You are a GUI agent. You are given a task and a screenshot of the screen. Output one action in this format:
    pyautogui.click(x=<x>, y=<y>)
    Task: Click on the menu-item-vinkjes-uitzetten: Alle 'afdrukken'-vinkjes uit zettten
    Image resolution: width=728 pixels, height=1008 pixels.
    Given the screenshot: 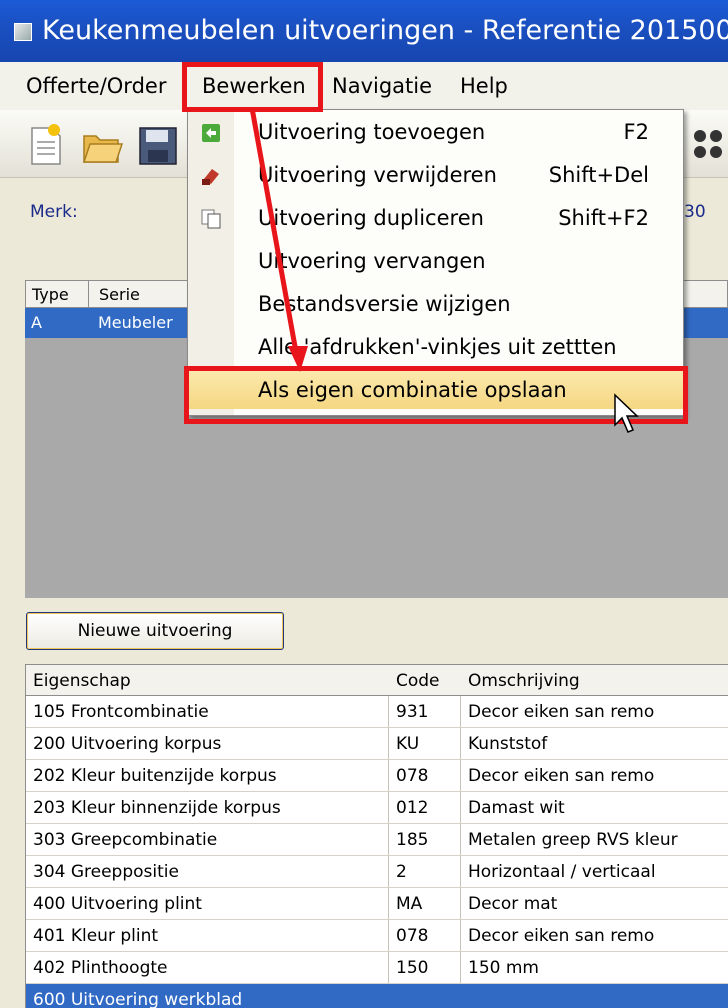 What is the action you would take?
    pyautogui.click(x=435, y=347)
    